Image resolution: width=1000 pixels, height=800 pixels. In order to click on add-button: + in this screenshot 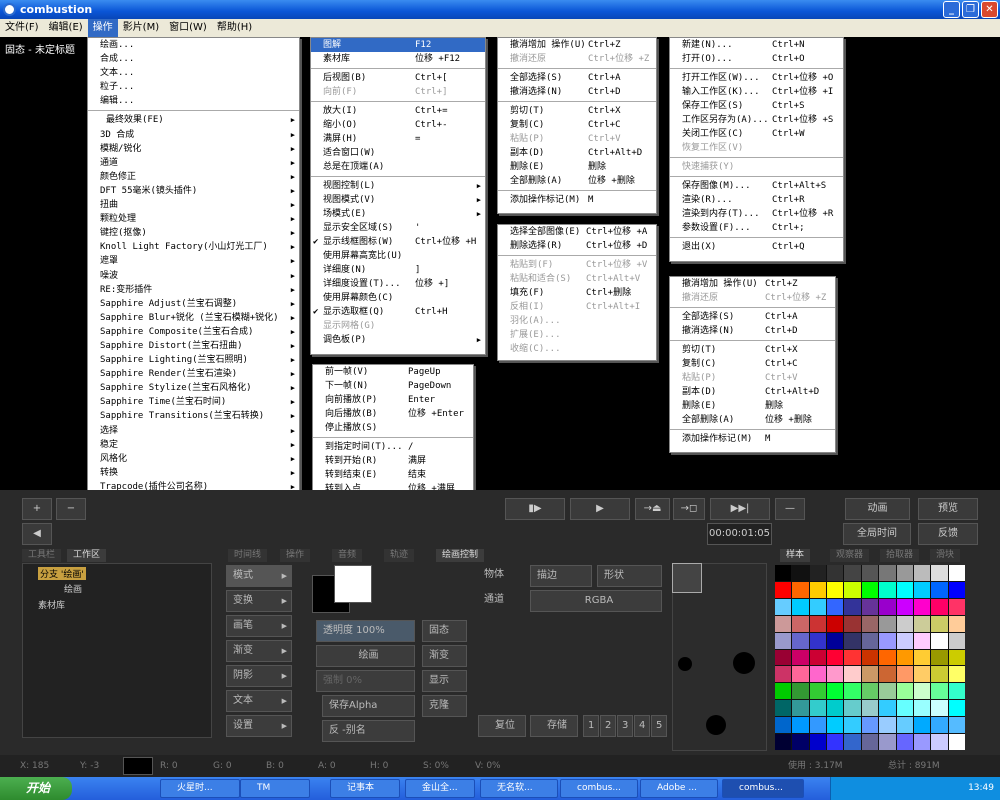, I will do `click(37, 509)`.